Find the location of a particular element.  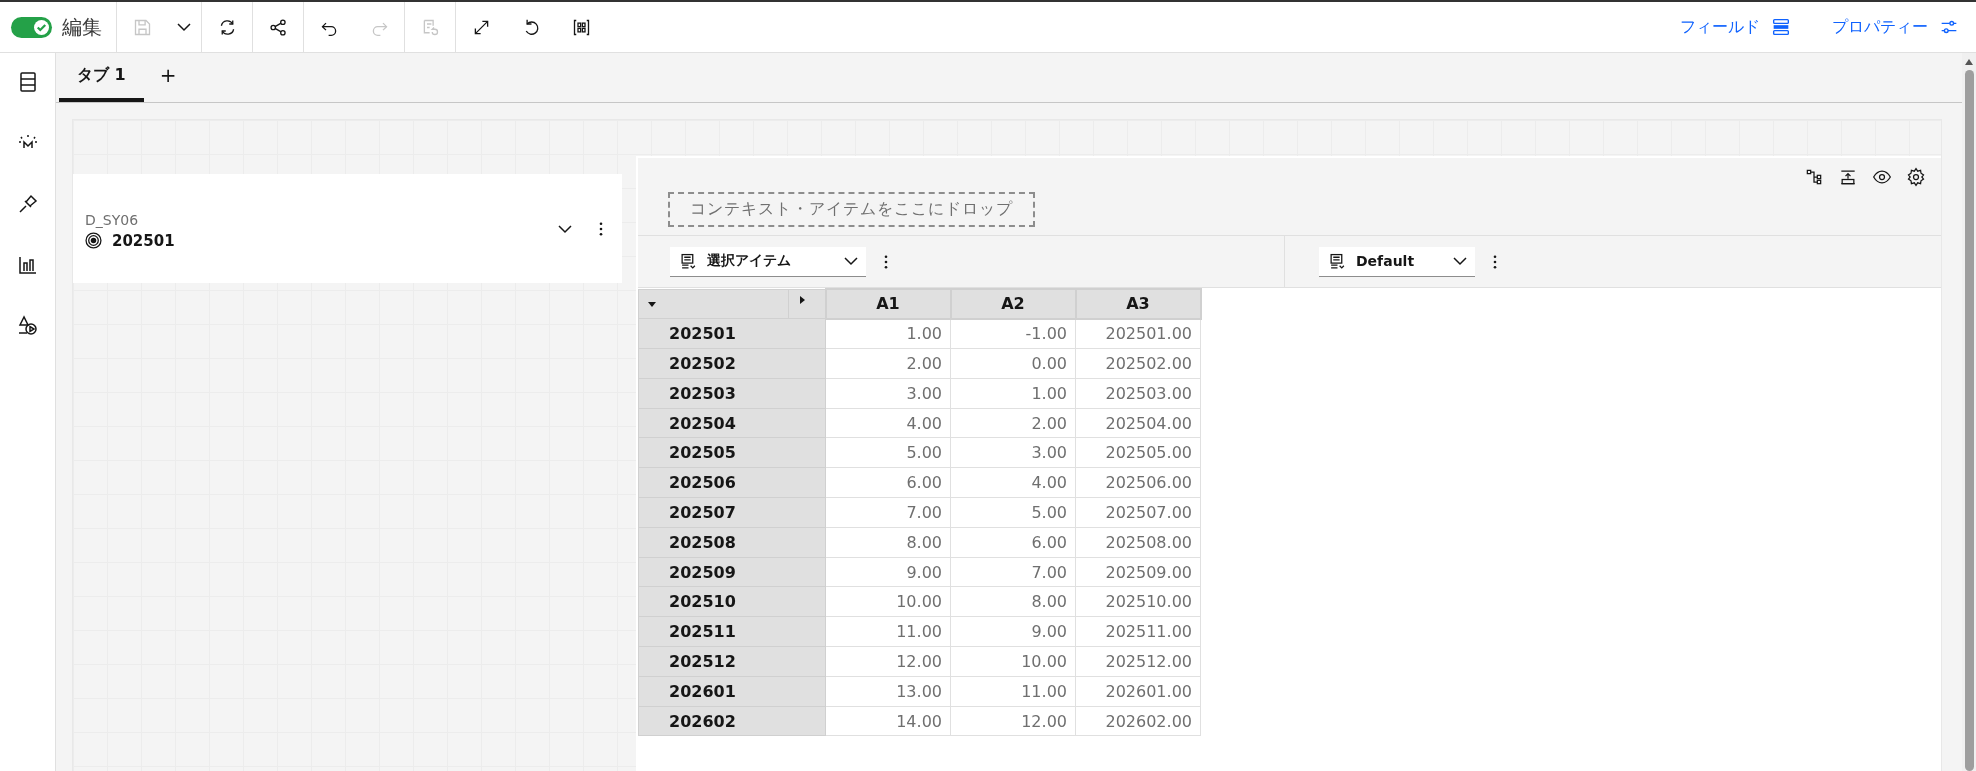

selector-dropdown: 選択アイテム is located at coordinates (768, 261).